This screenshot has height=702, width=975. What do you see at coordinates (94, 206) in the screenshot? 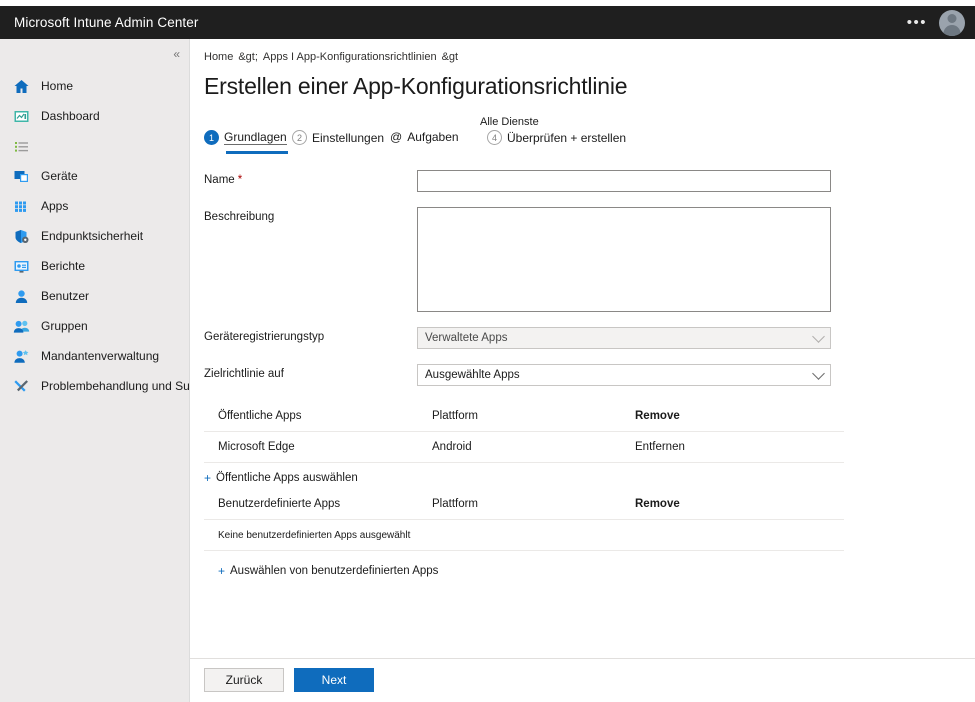
I see `sidebar-item-apps: Apps` at bounding box center [94, 206].